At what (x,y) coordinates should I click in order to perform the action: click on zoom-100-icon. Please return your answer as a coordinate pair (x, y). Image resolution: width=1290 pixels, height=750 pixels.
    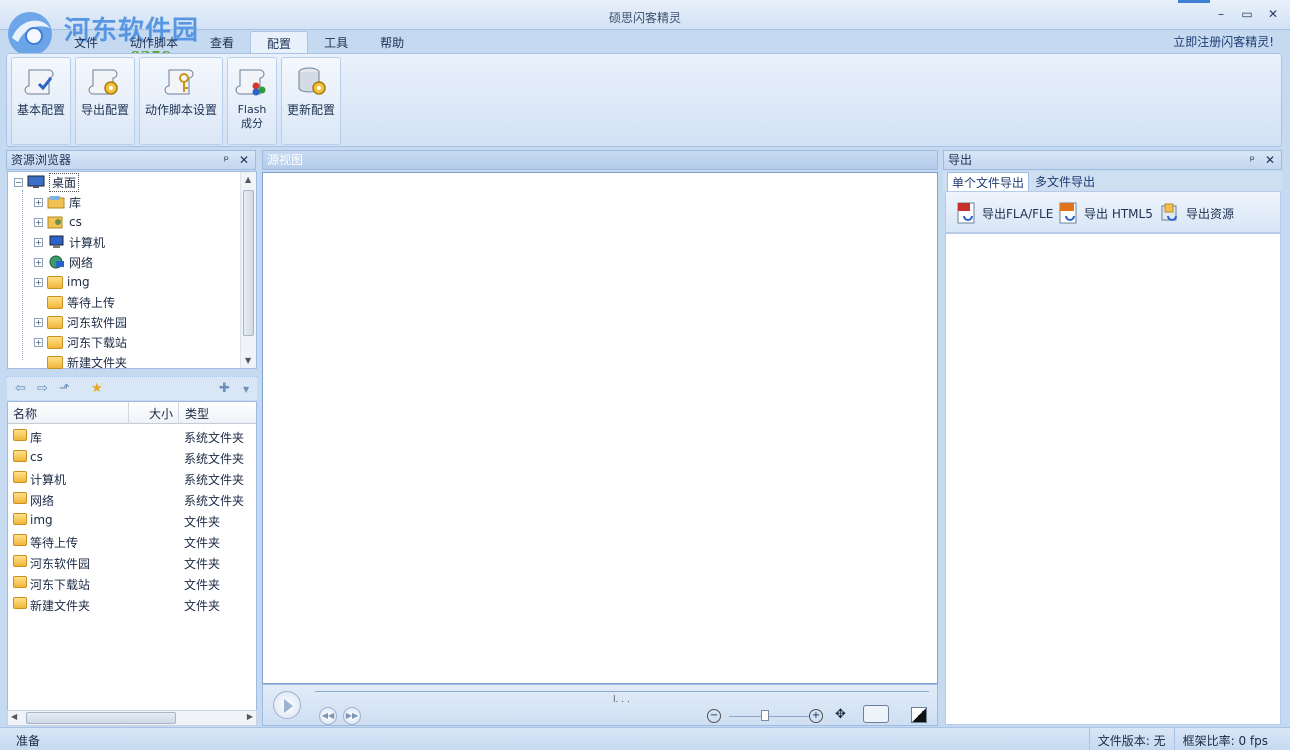
    Looking at the image, I should click on (876, 714).